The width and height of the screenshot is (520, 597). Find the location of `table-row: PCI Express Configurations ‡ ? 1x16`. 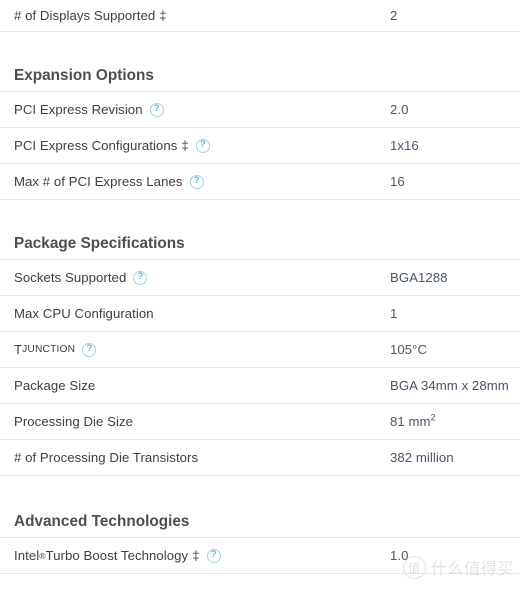

table-row: PCI Express Configurations ‡ ? 1x16 is located at coordinates (260, 146).